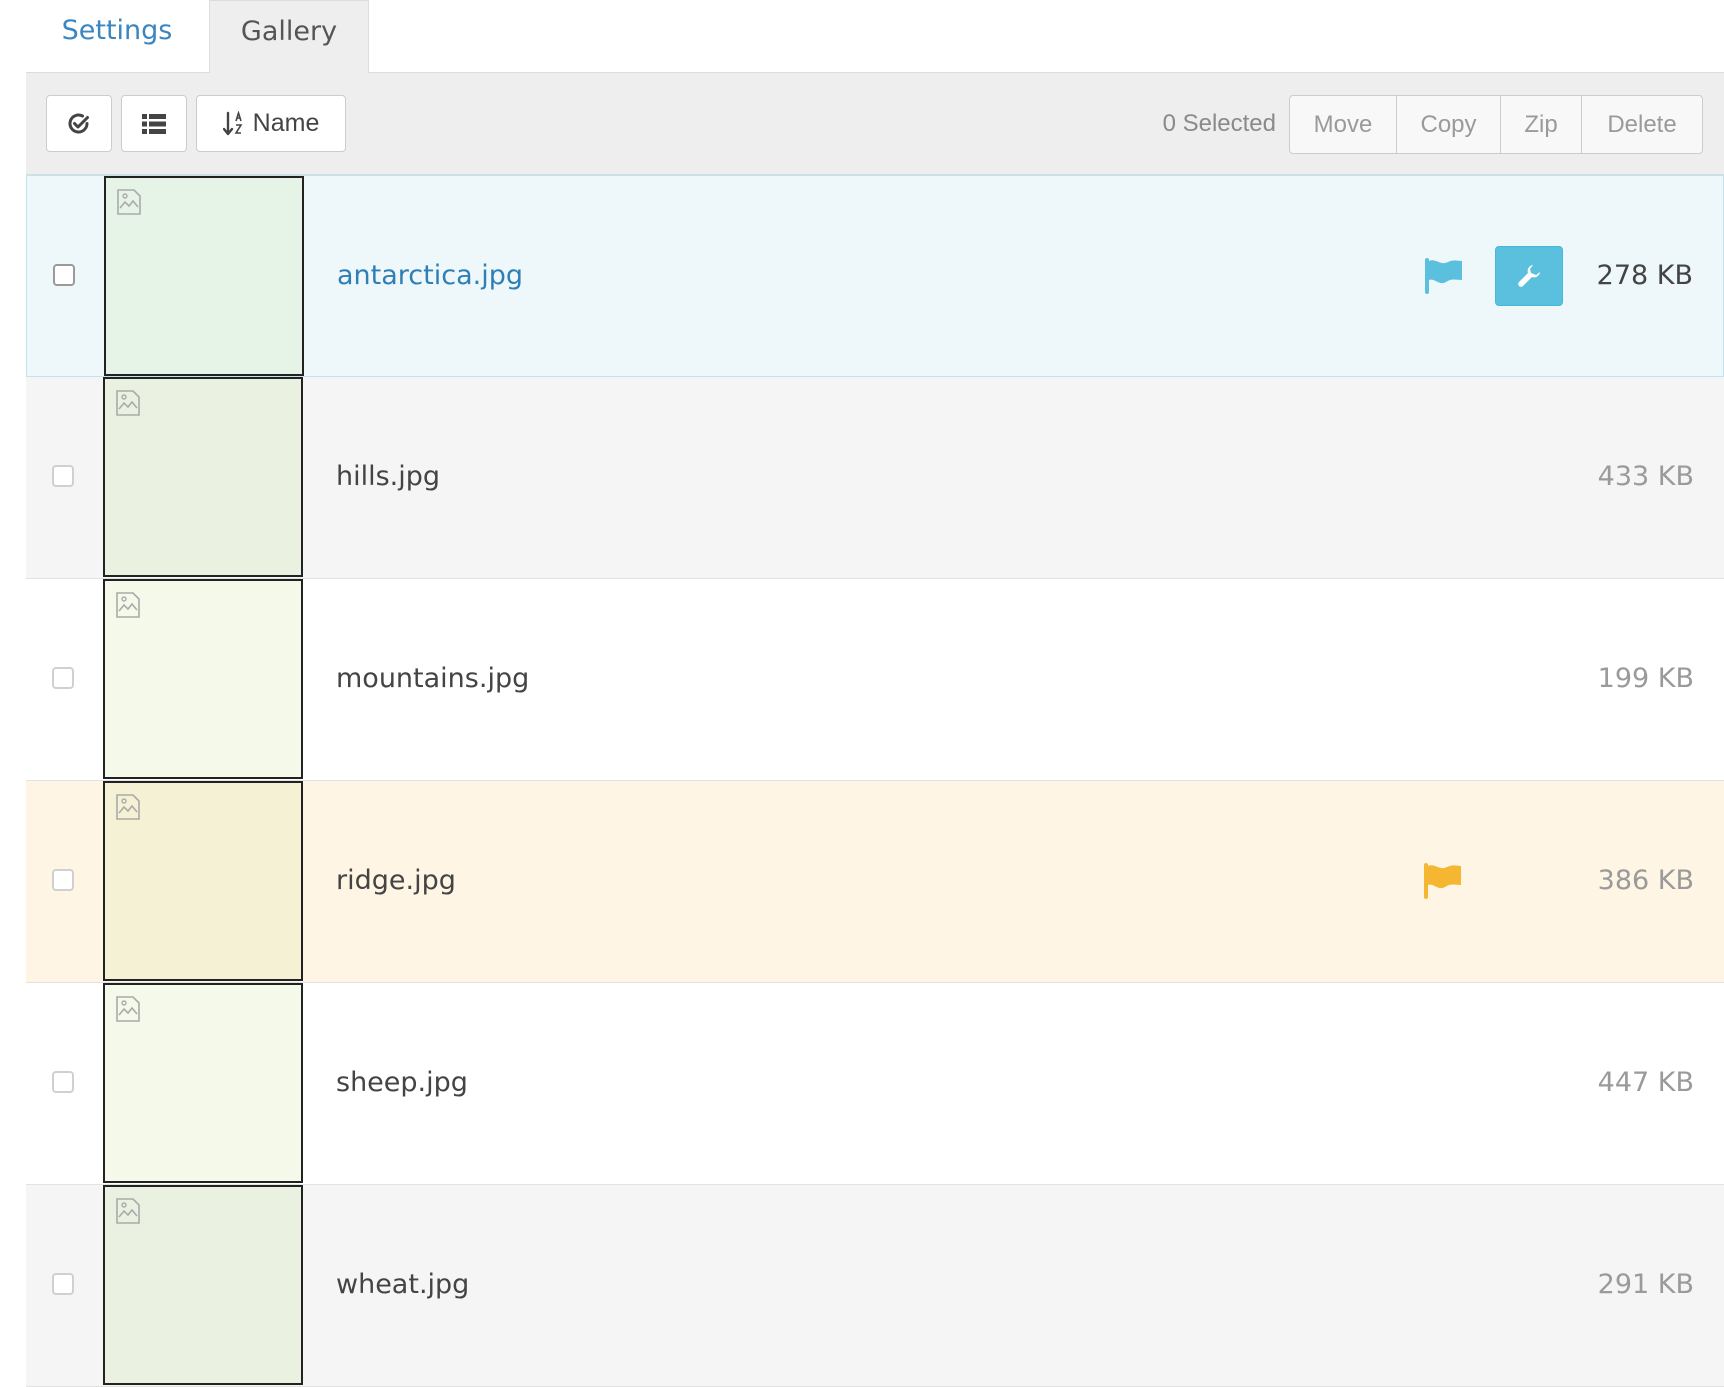  Describe the element at coordinates (1343, 124) in the screenshot. I see `move-button: Move` at that location.